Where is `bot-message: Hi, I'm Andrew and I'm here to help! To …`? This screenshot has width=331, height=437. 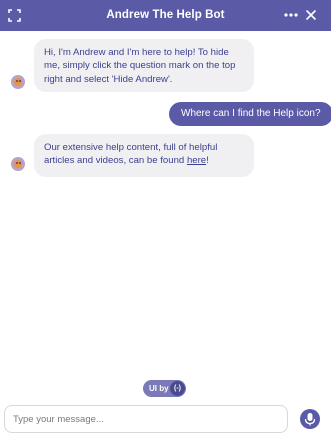 bot-message: Hi, I'm Andrew and I'm here to help! To … is located at coordinates (144, 65).